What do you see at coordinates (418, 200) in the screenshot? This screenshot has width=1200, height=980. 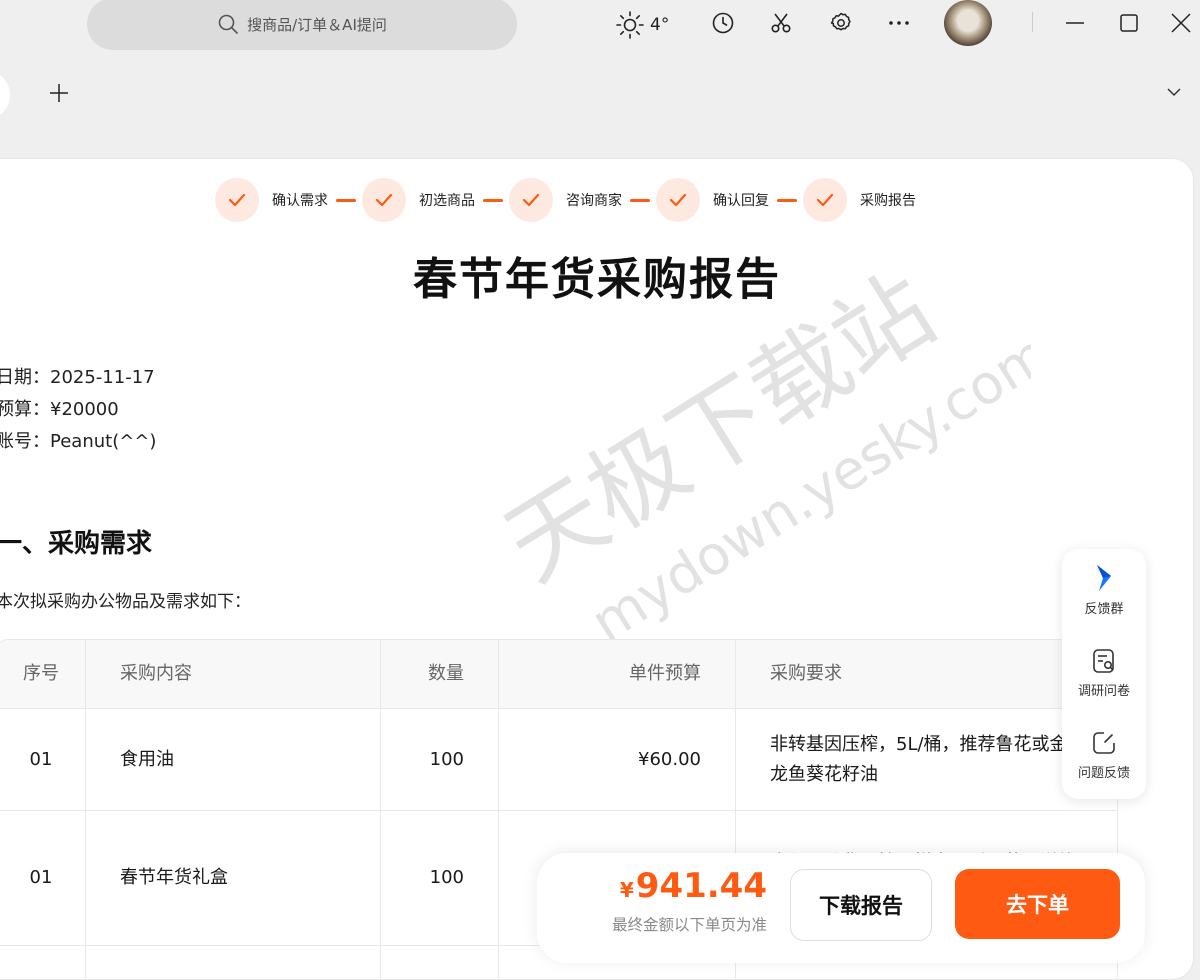 I see `step-select-products: 初选商品` at bounding box center [418, 200].